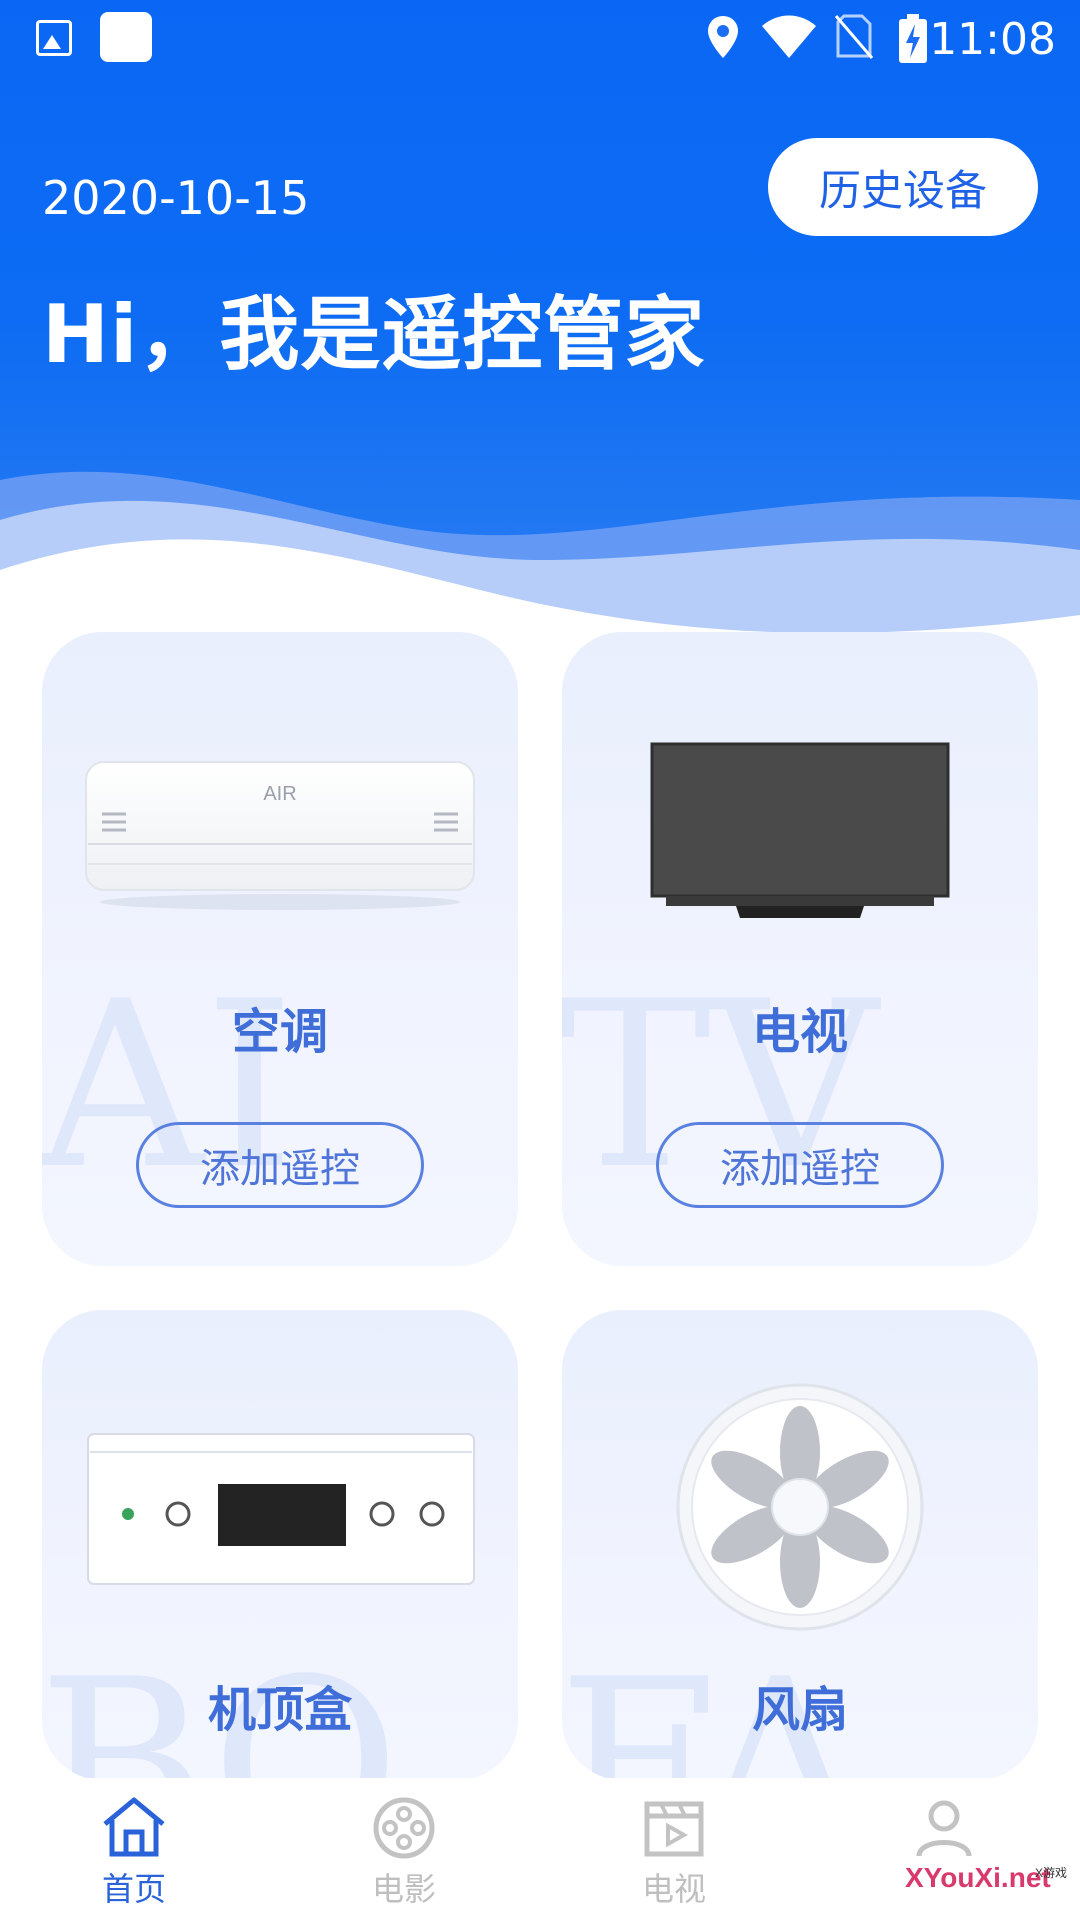 Image resolution: width=1080 pixels, height=1920 pixels. What do you see at coordinates (854, 36) in the screenshot?
I see `no-sim-icon` at bounding box center [854, 36].